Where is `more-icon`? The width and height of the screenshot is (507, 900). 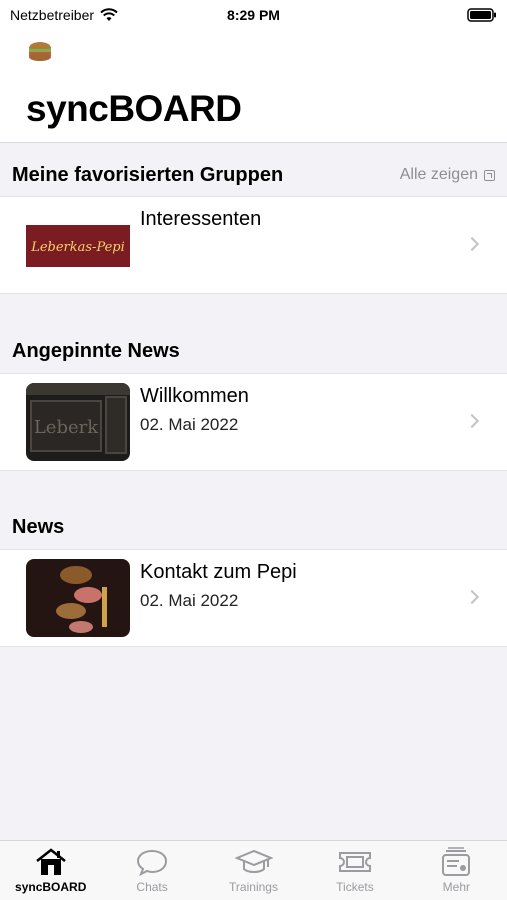
more-icon is located at coordinates (456, 861).